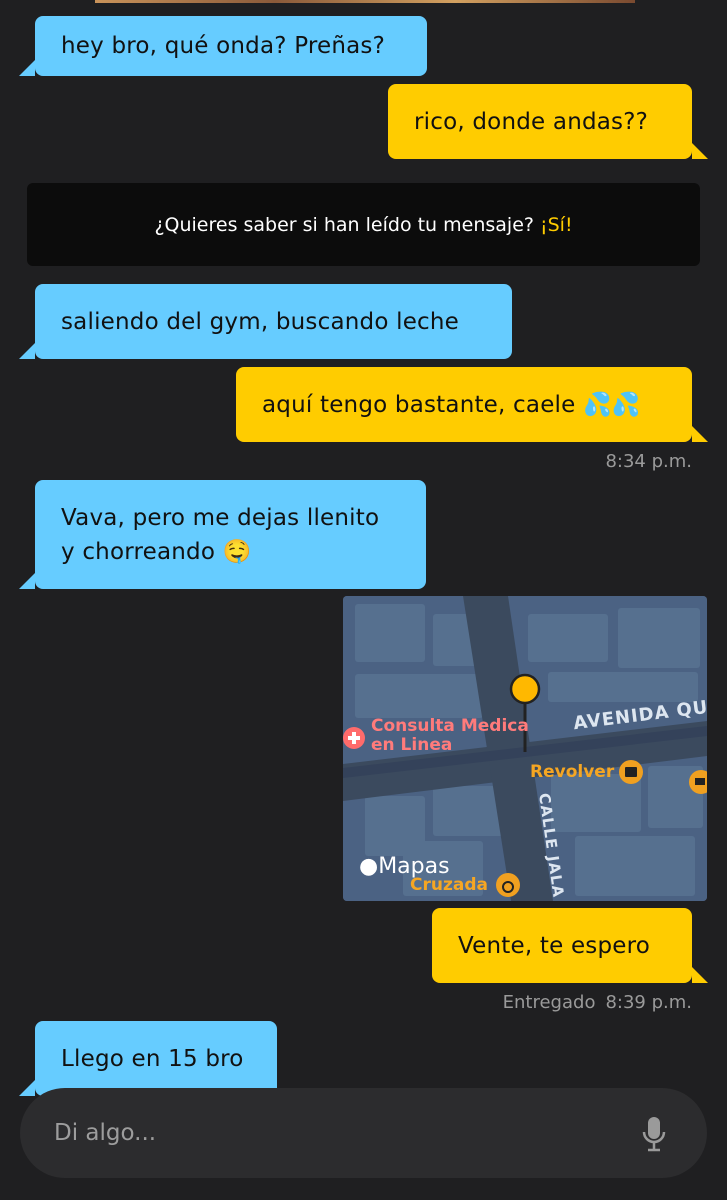  What do you see at coordinates (451, 404) in the screenshot?
I see `message-text: aquí tengo bastante, caele 💦💦` at bounding box center [451, 404].